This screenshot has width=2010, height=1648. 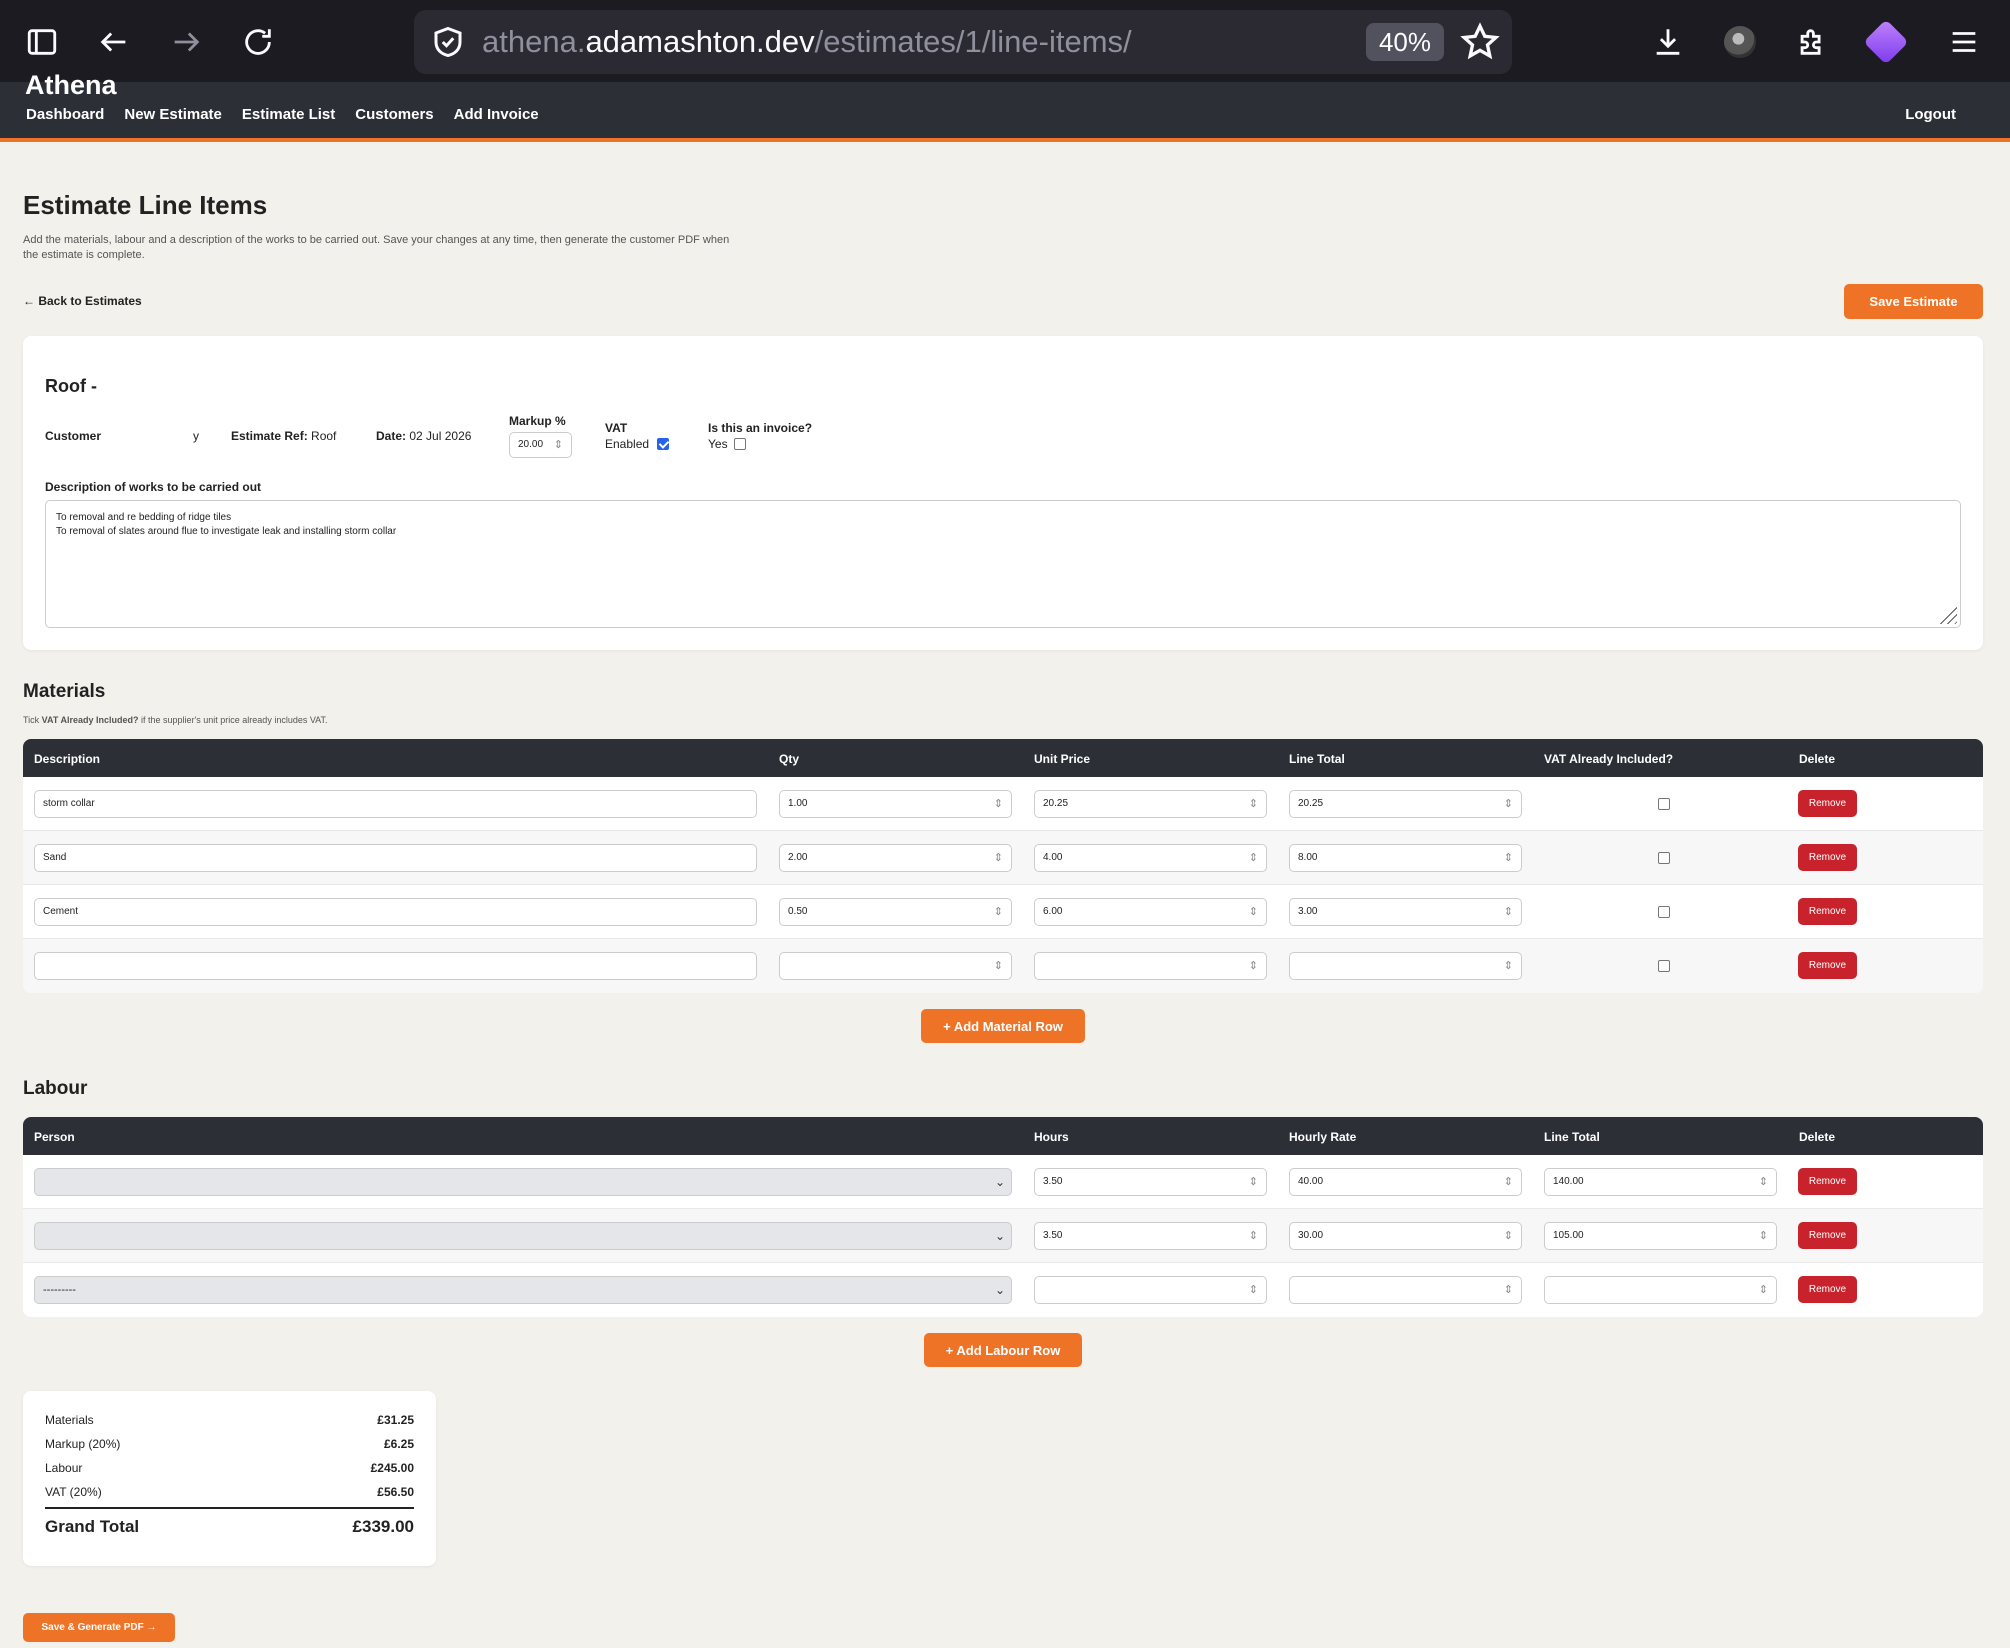 I want to click on puzzle-icon, so click(x=1812, y=42).